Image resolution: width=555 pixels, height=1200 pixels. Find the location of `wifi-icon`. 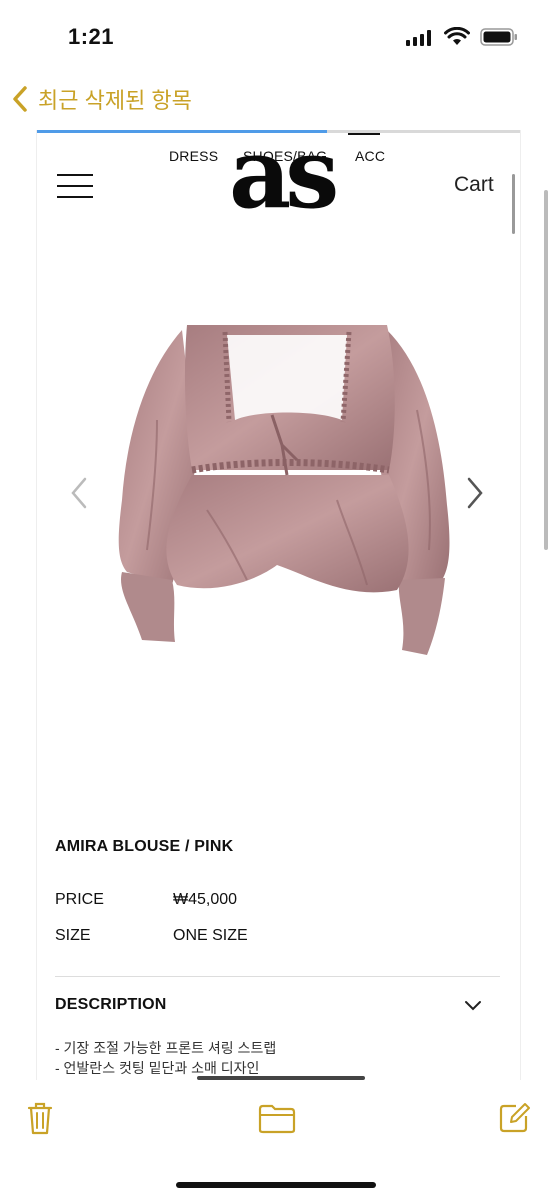

wifi-icon is located at coordinates (457, 36).